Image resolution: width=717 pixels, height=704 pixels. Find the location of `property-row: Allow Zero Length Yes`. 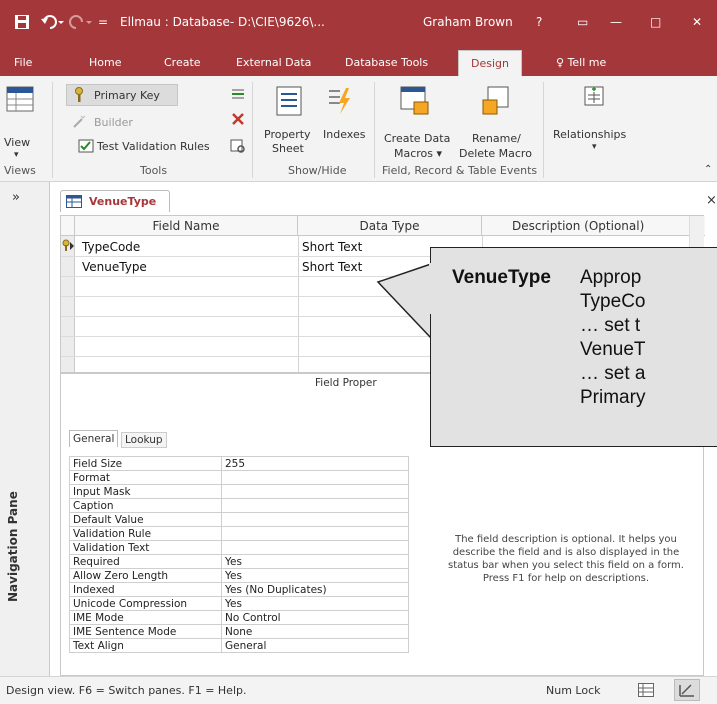

property-row: Allow Zero Length Yes is located at coordinates (239, 575).